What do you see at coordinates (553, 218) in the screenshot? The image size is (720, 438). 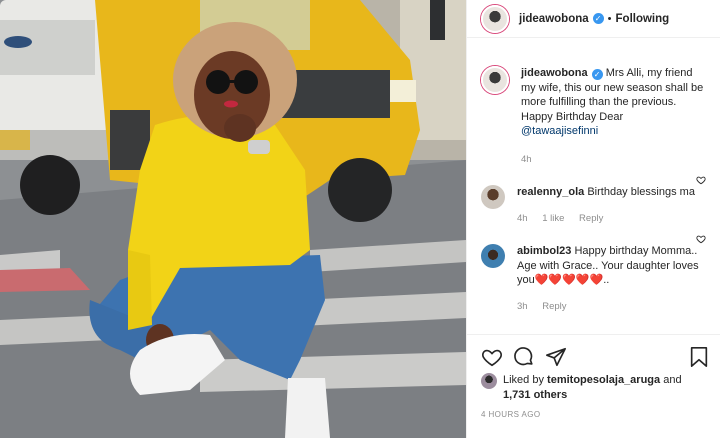 I see `comment-likes: 1 like` at bounding box center [553, 218].